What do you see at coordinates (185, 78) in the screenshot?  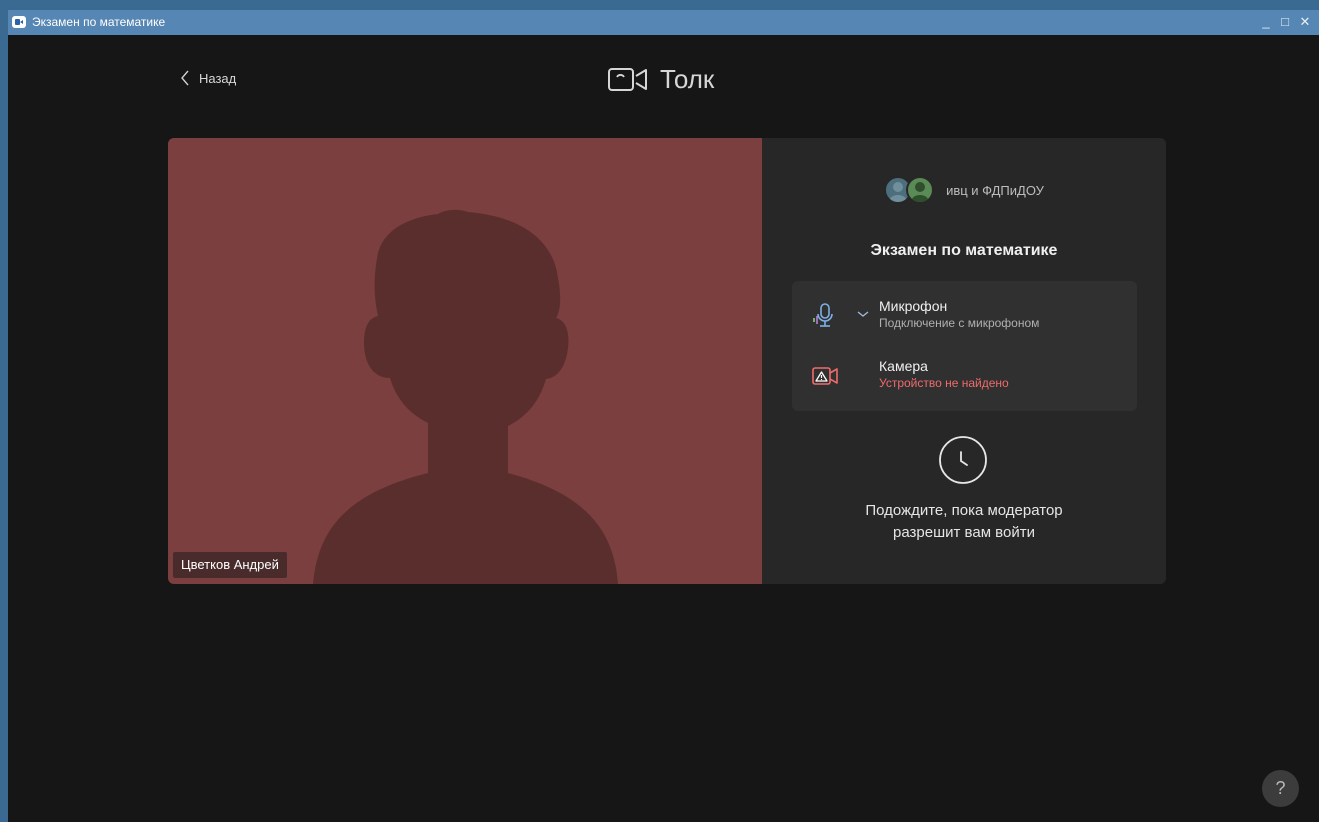 I see `chevron-left-icon` at bounding box center [185, 78].